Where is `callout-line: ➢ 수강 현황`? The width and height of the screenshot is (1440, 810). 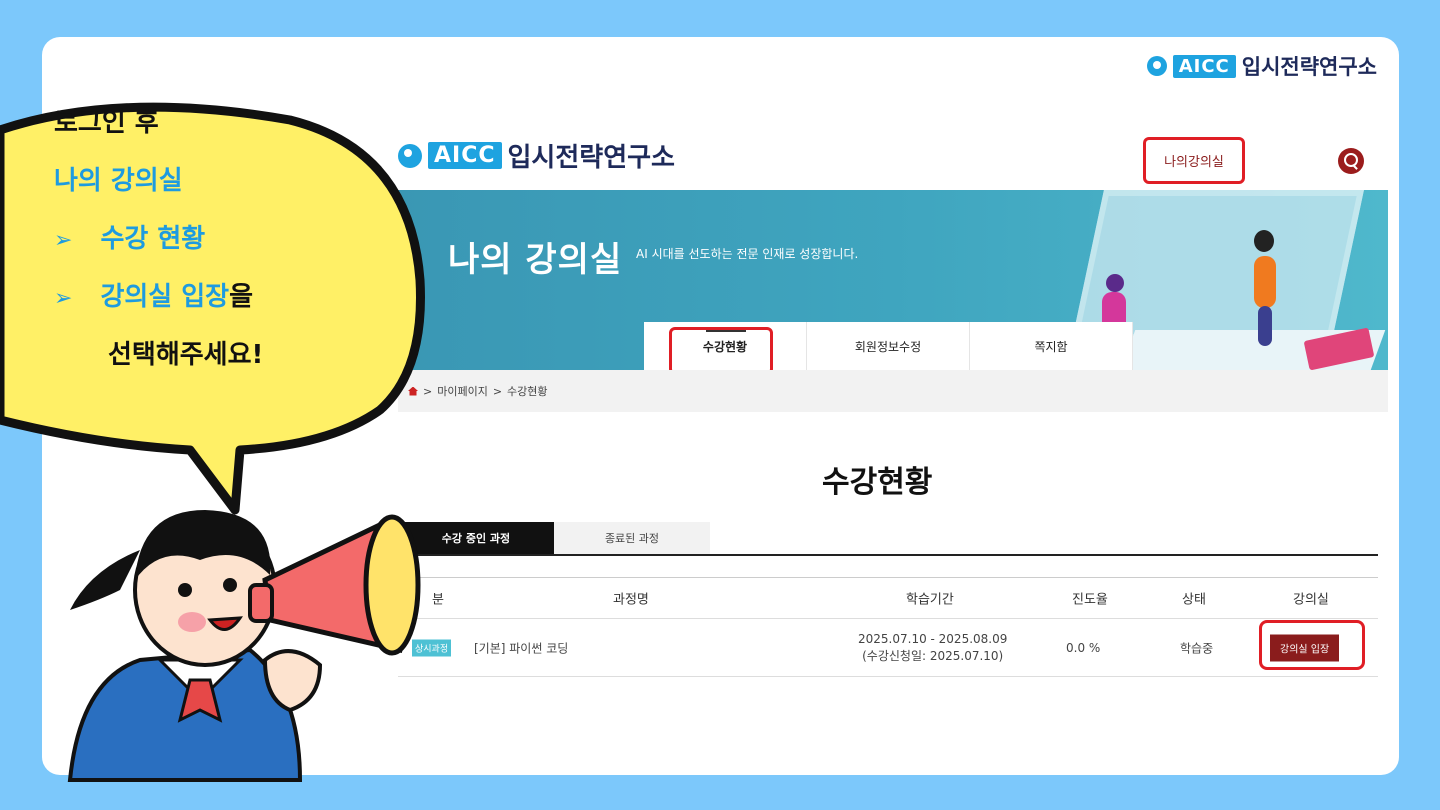 callout-line: ➢ 수강 현황 is located at coordinates (129, 236).